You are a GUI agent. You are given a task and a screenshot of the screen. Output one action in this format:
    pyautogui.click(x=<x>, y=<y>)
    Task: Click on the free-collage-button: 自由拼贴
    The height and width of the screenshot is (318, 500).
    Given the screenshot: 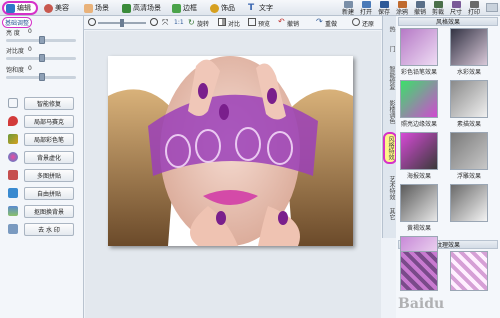 What is the action you would take?
    pyautogui.click(x=49, y=193)
    